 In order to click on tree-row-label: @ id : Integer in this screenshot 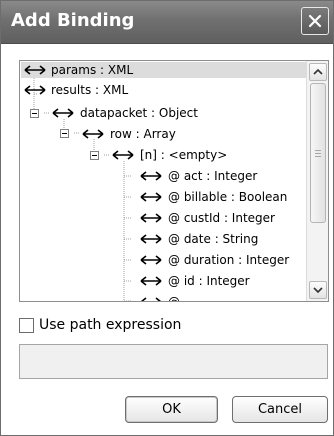, I will do `click(209, 281)`.